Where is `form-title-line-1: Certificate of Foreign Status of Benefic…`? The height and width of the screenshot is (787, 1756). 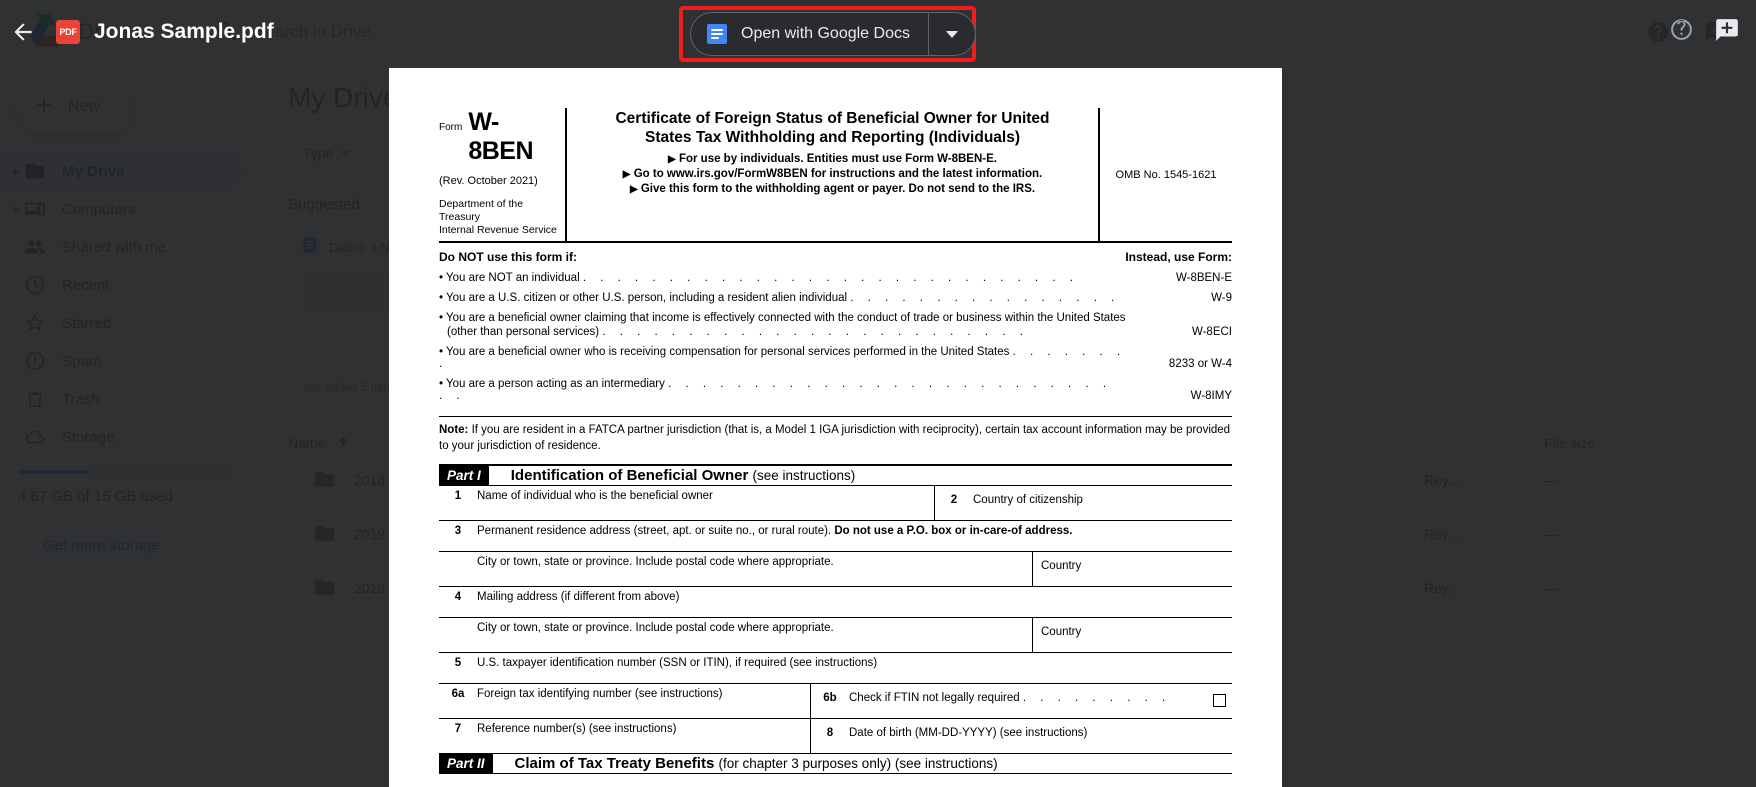 form-title-line-1: Certificate of Foreign Status of Benefic… is located at coordinates (832, 118).